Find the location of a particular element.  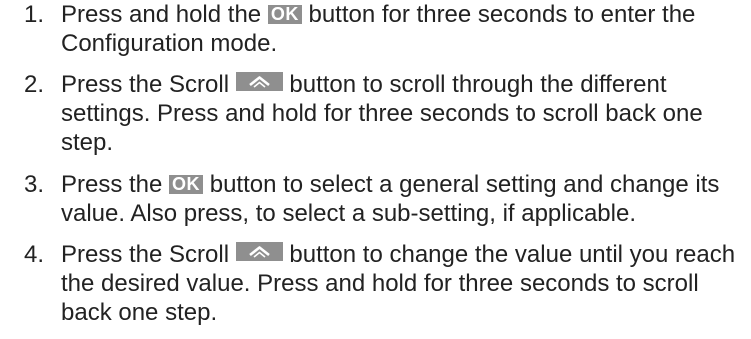

step-number: 2. is located at coordinates (34, 84).